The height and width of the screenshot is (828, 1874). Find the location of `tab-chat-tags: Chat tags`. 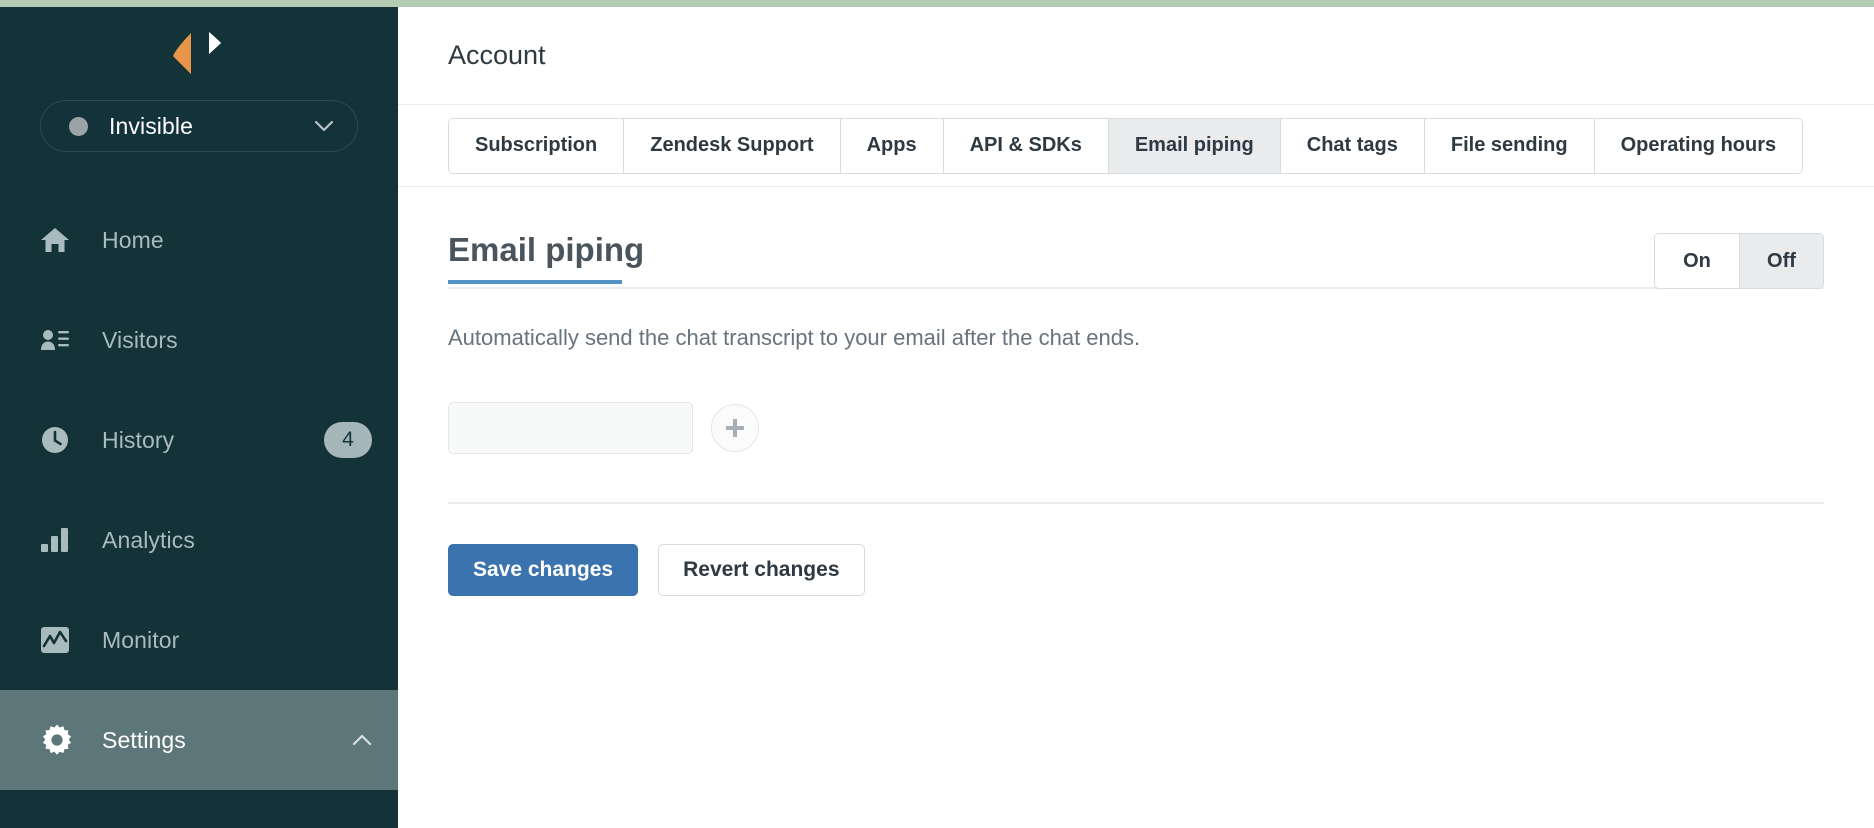

tab-chat-tags: Chat tags is located at coordinates (1352, 145).